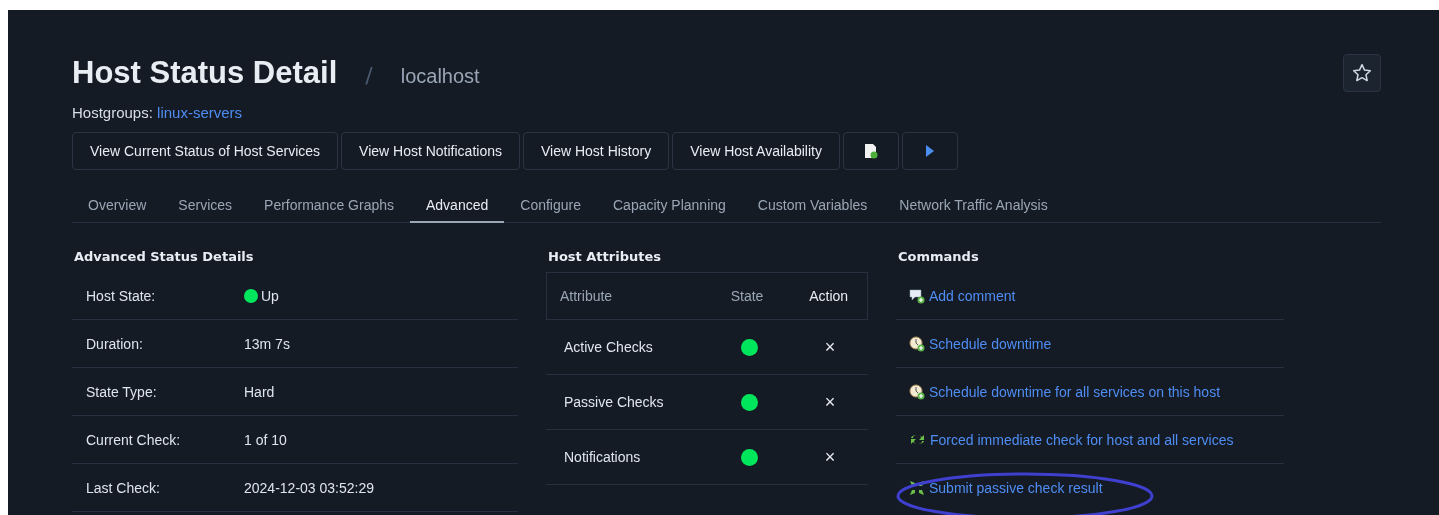  I want to click on command-link: Schedule downtime for all services on this host, so click(1075, 391).